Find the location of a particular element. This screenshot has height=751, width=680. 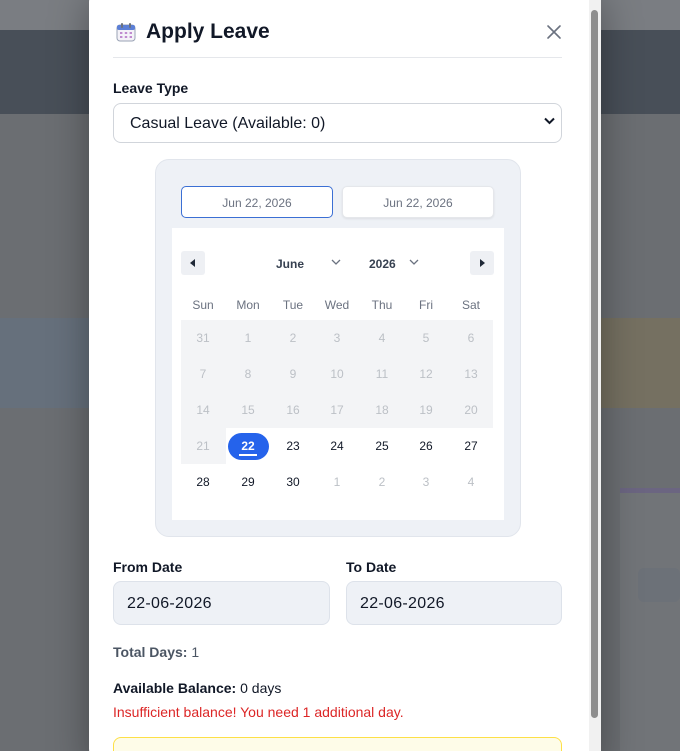

background-side-panel is located at coordinates (650, 619).